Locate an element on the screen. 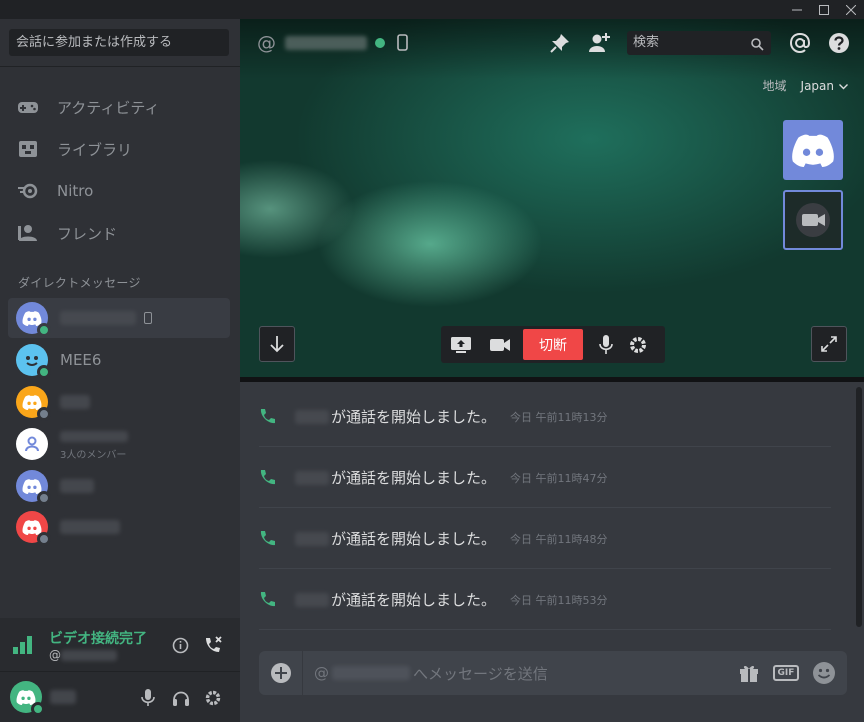  collapse-video-button is located at coordinates (277, 344).